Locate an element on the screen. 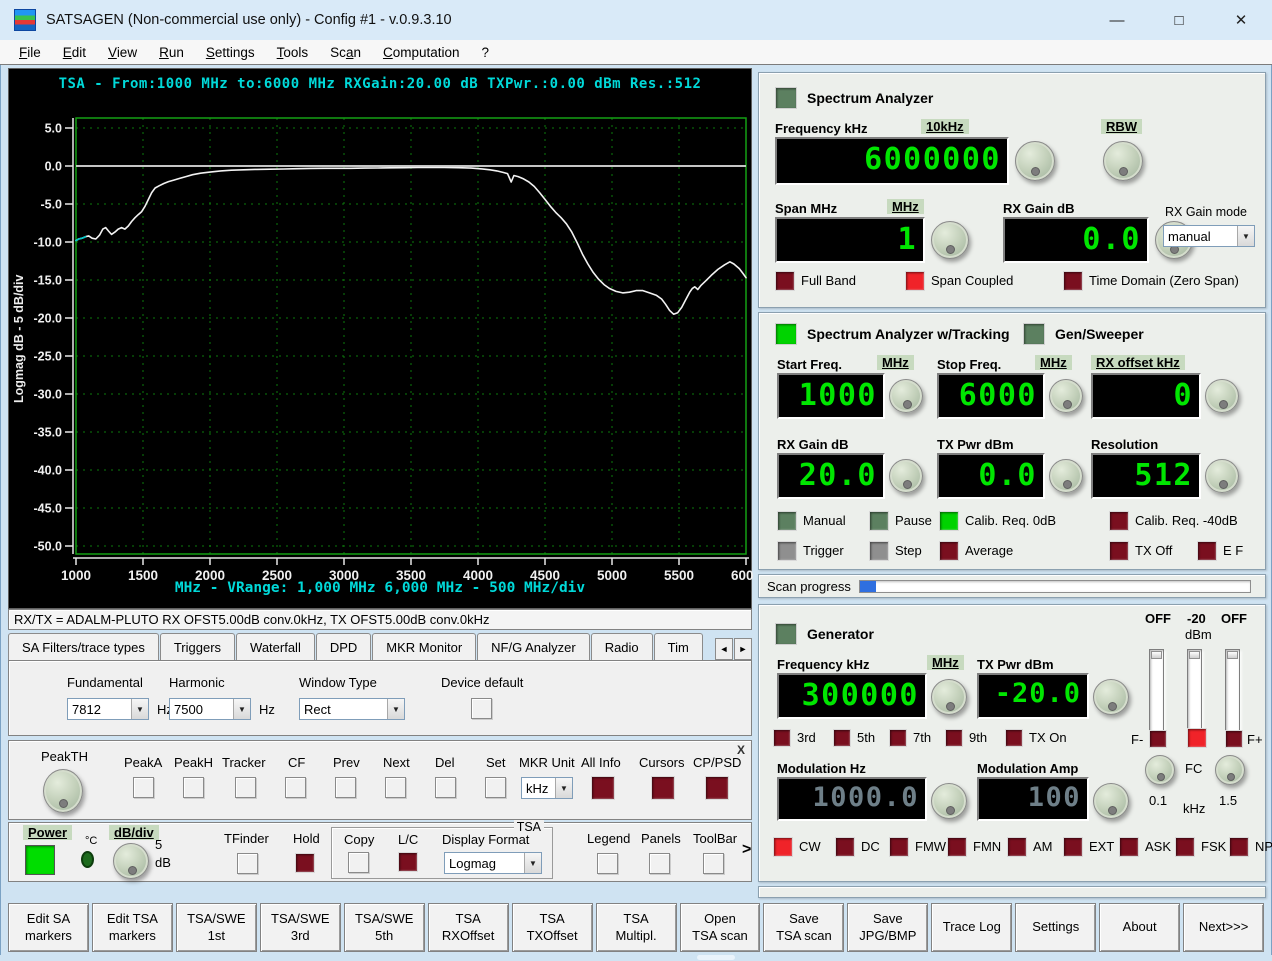  menu-tools: Tools is located at coordinates (293, 52).